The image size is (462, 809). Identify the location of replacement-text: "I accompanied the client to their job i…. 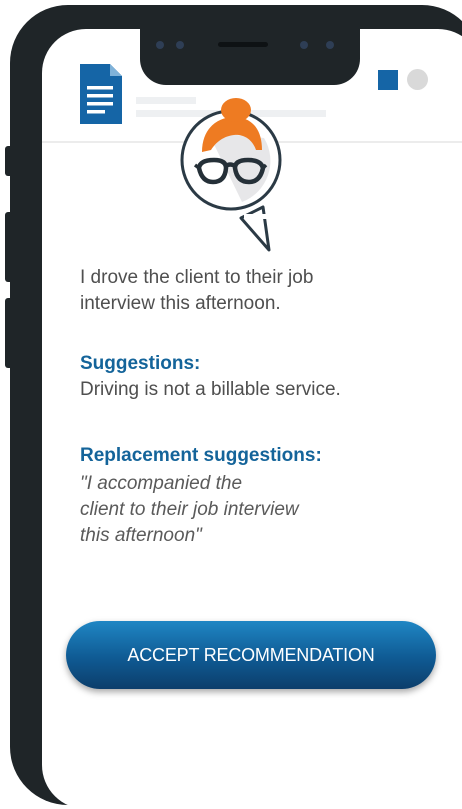
(189, 510).